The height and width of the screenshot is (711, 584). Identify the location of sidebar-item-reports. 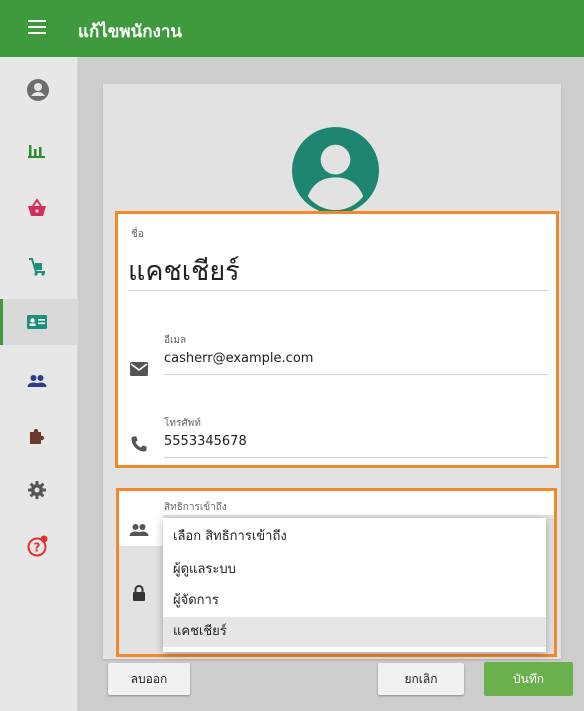
(39, 149).